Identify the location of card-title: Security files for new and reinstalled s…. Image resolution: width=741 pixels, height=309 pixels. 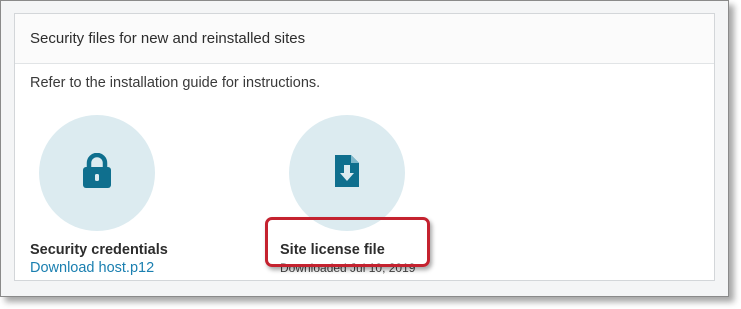
(168, 38).